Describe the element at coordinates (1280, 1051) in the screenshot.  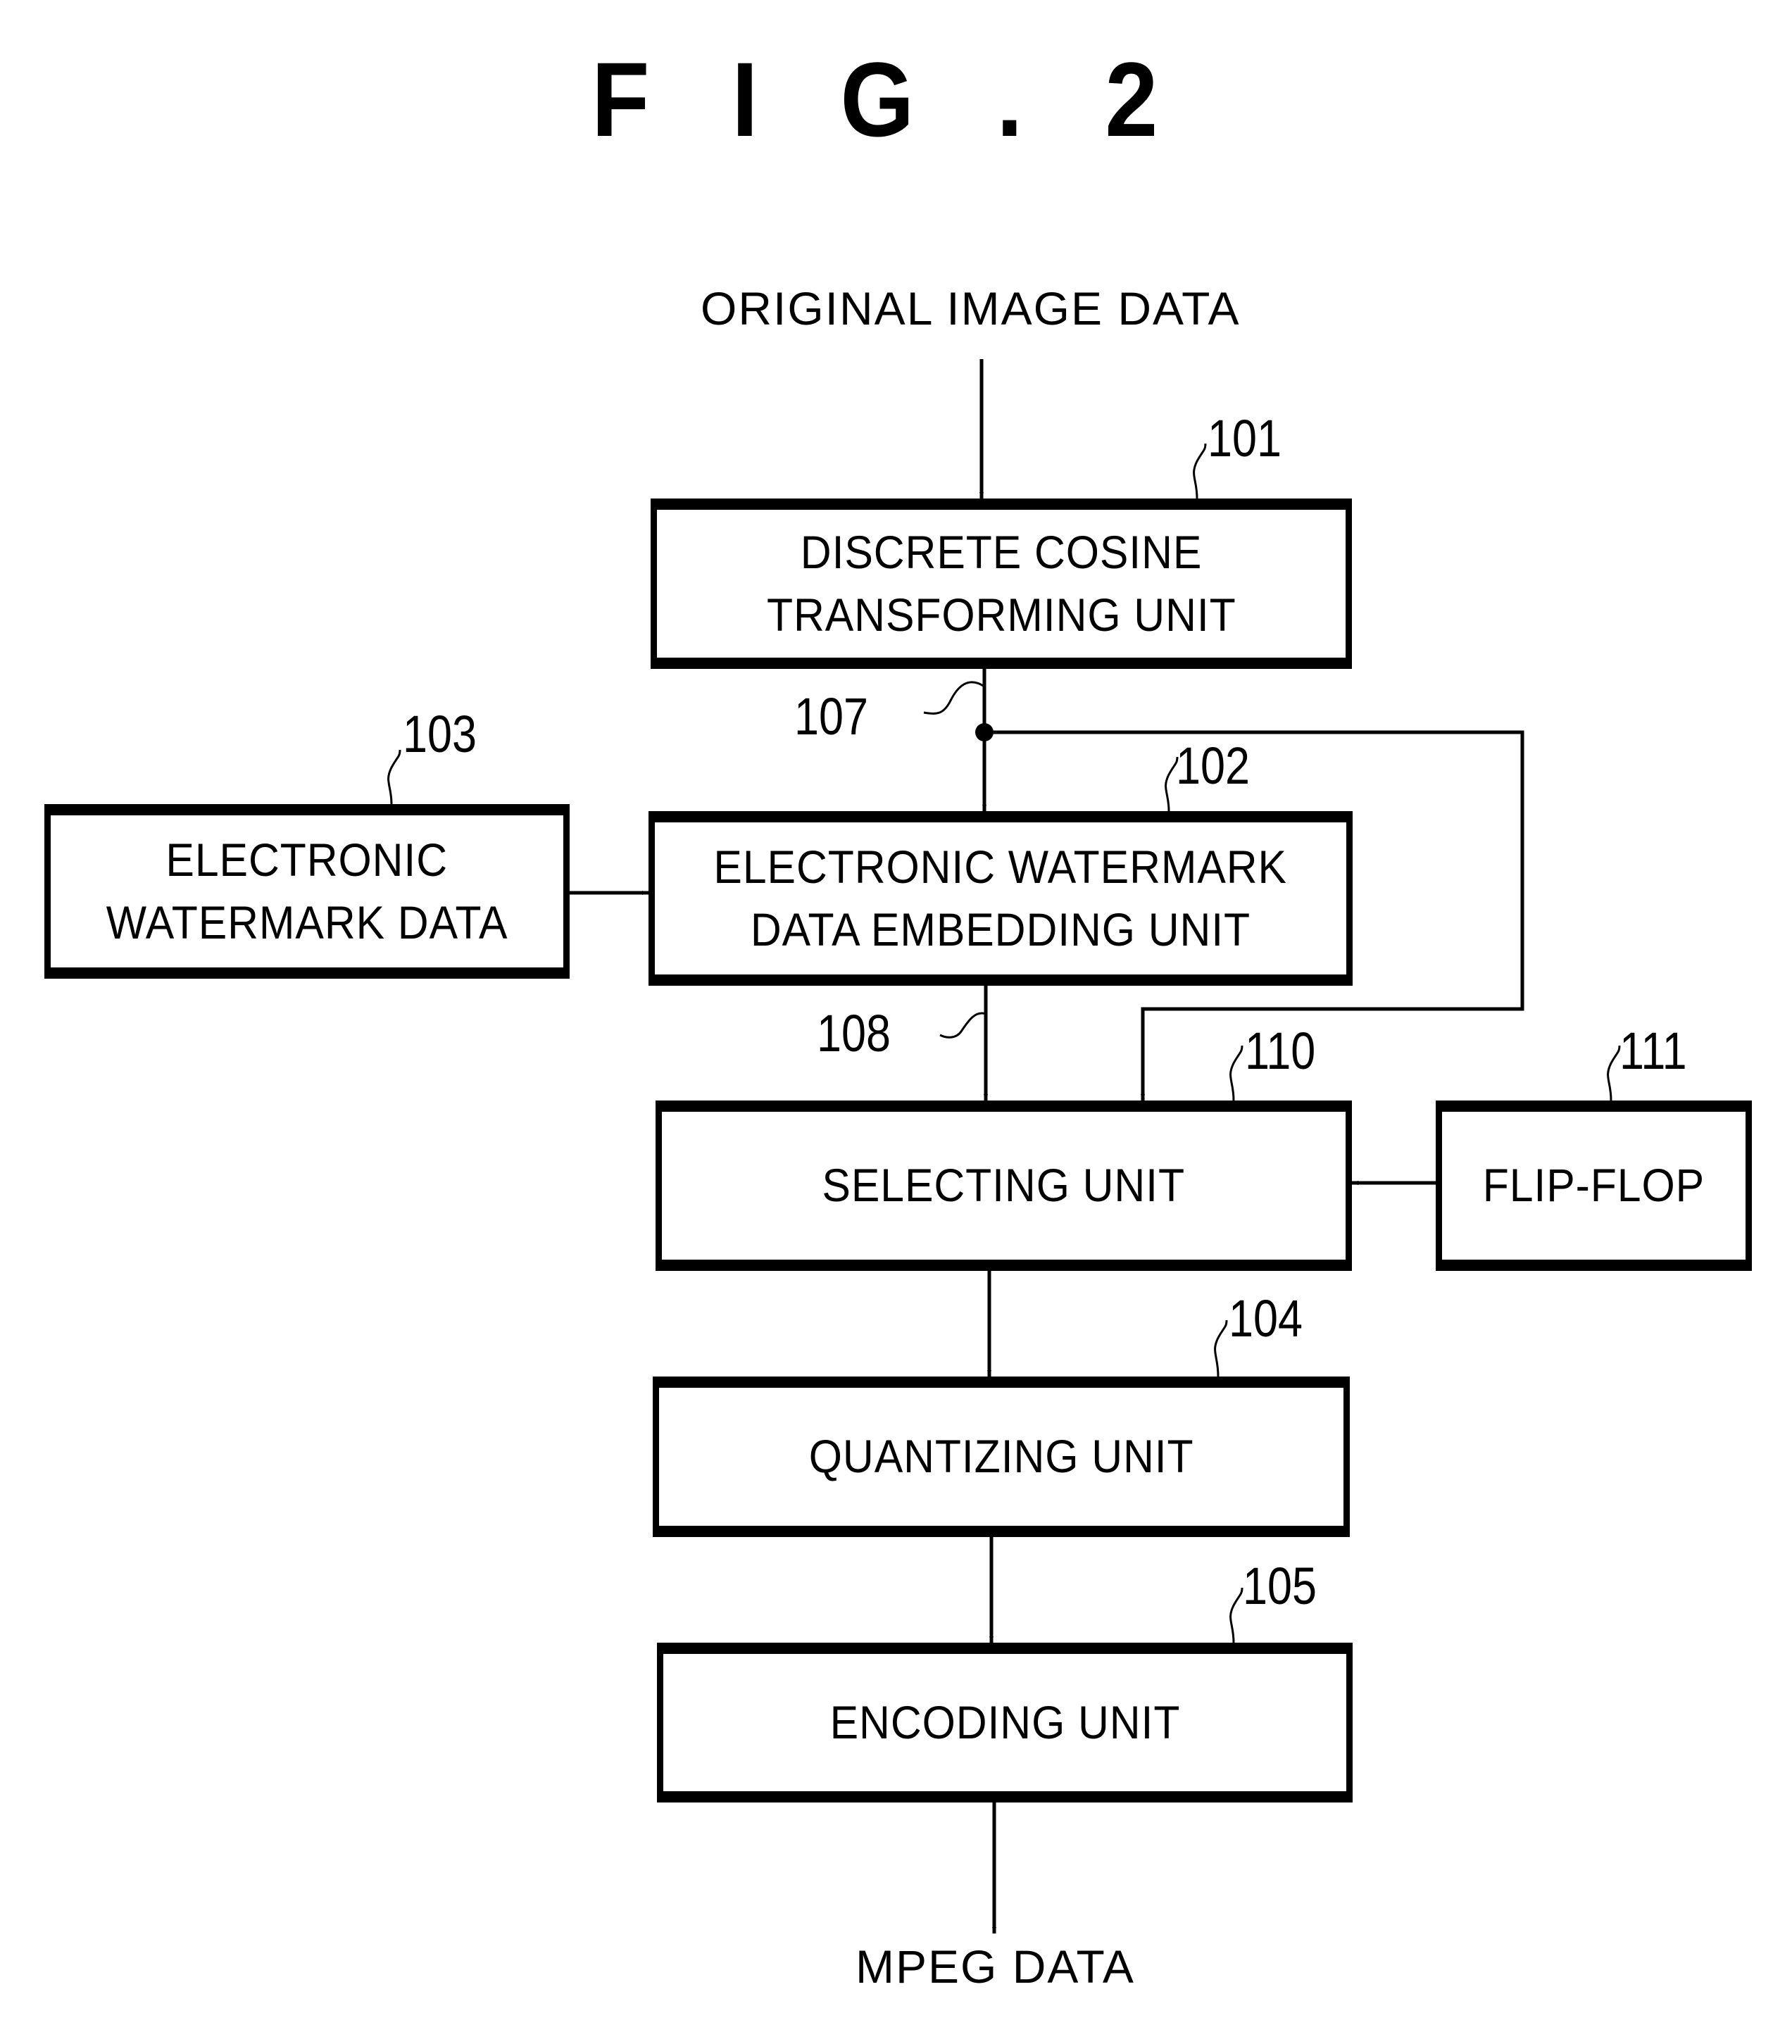
I see `ref-numeral-110: 110` at that location.